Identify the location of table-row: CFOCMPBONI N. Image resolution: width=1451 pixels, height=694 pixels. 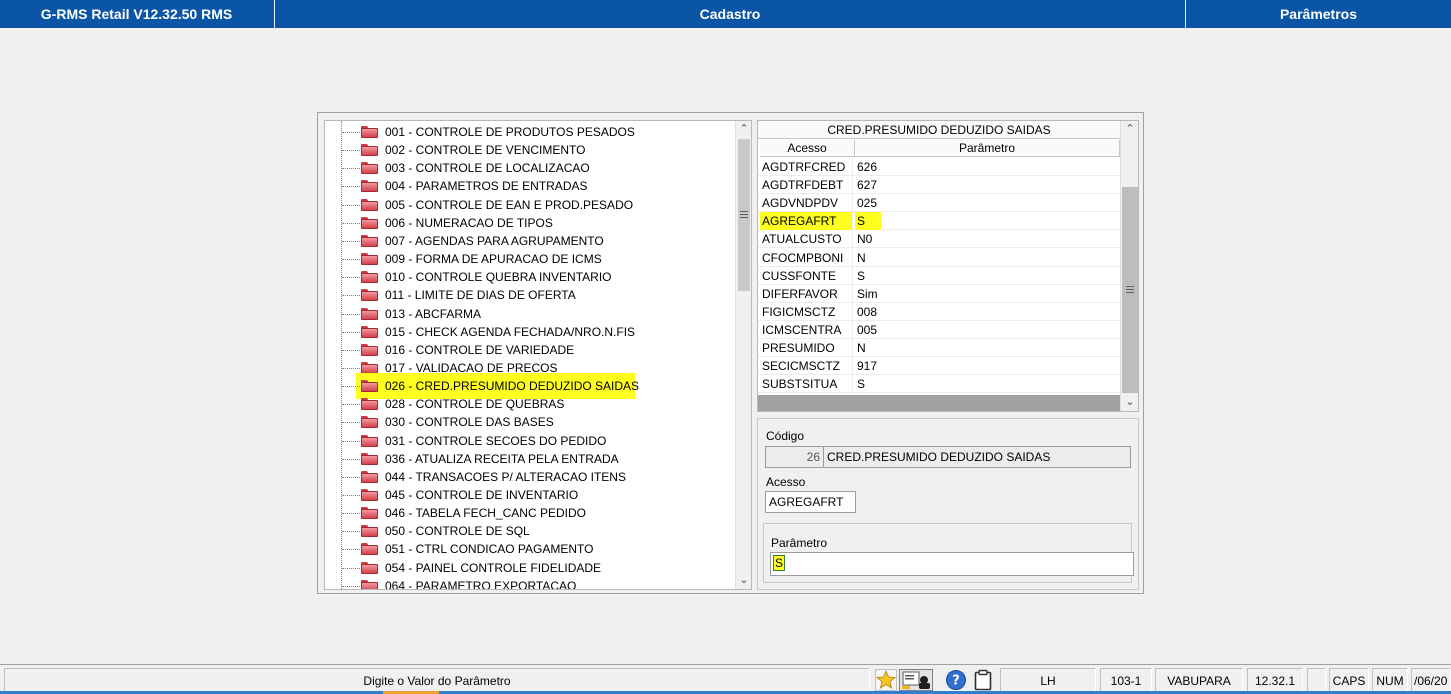
(939, 257).